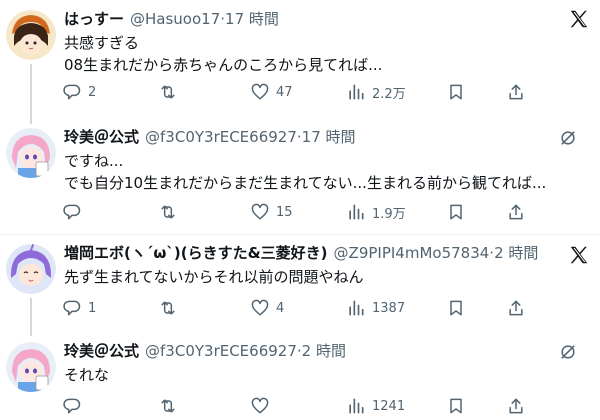  What do you see at coordinates (92, 308) in the screenshot?
I see `reply-count: 1` at bounding box center [92, 308].